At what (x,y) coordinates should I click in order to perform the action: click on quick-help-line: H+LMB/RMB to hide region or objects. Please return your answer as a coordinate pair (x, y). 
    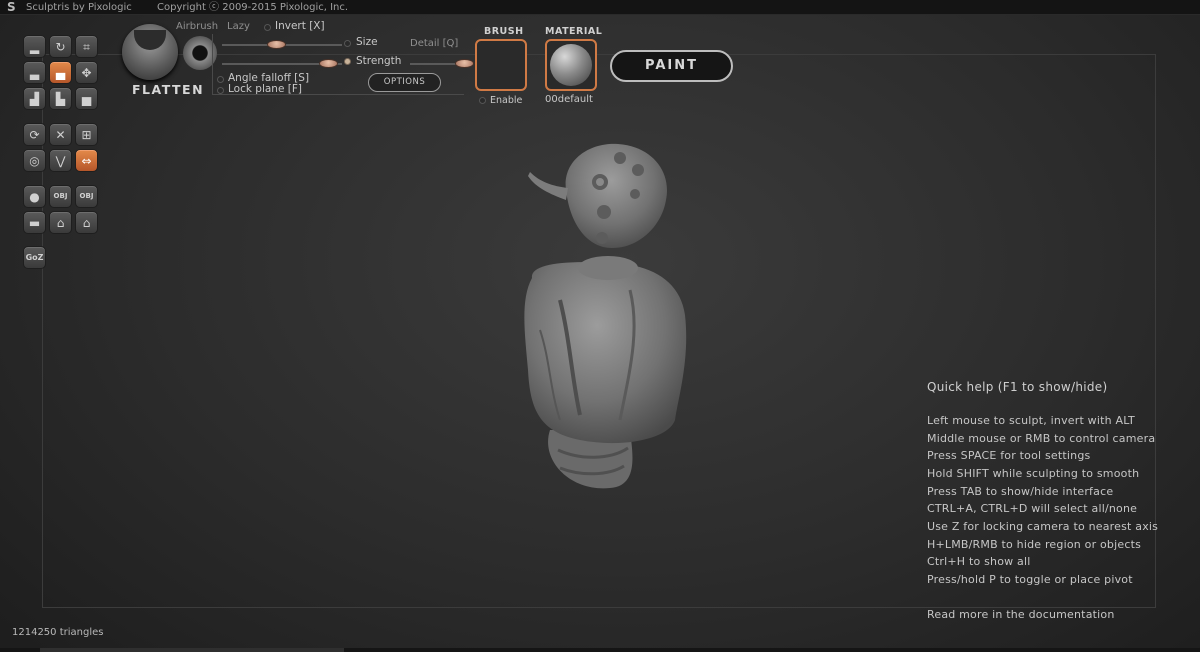
    Looking at the image, I should click on (1034, 544).